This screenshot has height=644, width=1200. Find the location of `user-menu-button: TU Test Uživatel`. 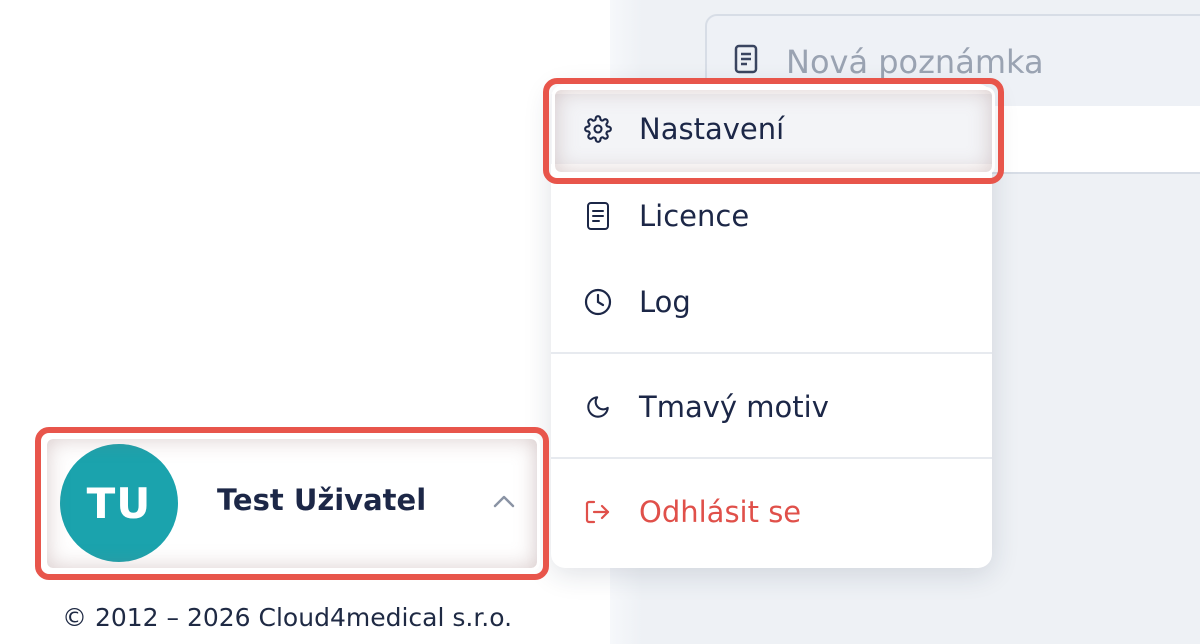

user-menu-button: TU Test Uživatel is located at coordinates (292, 503).